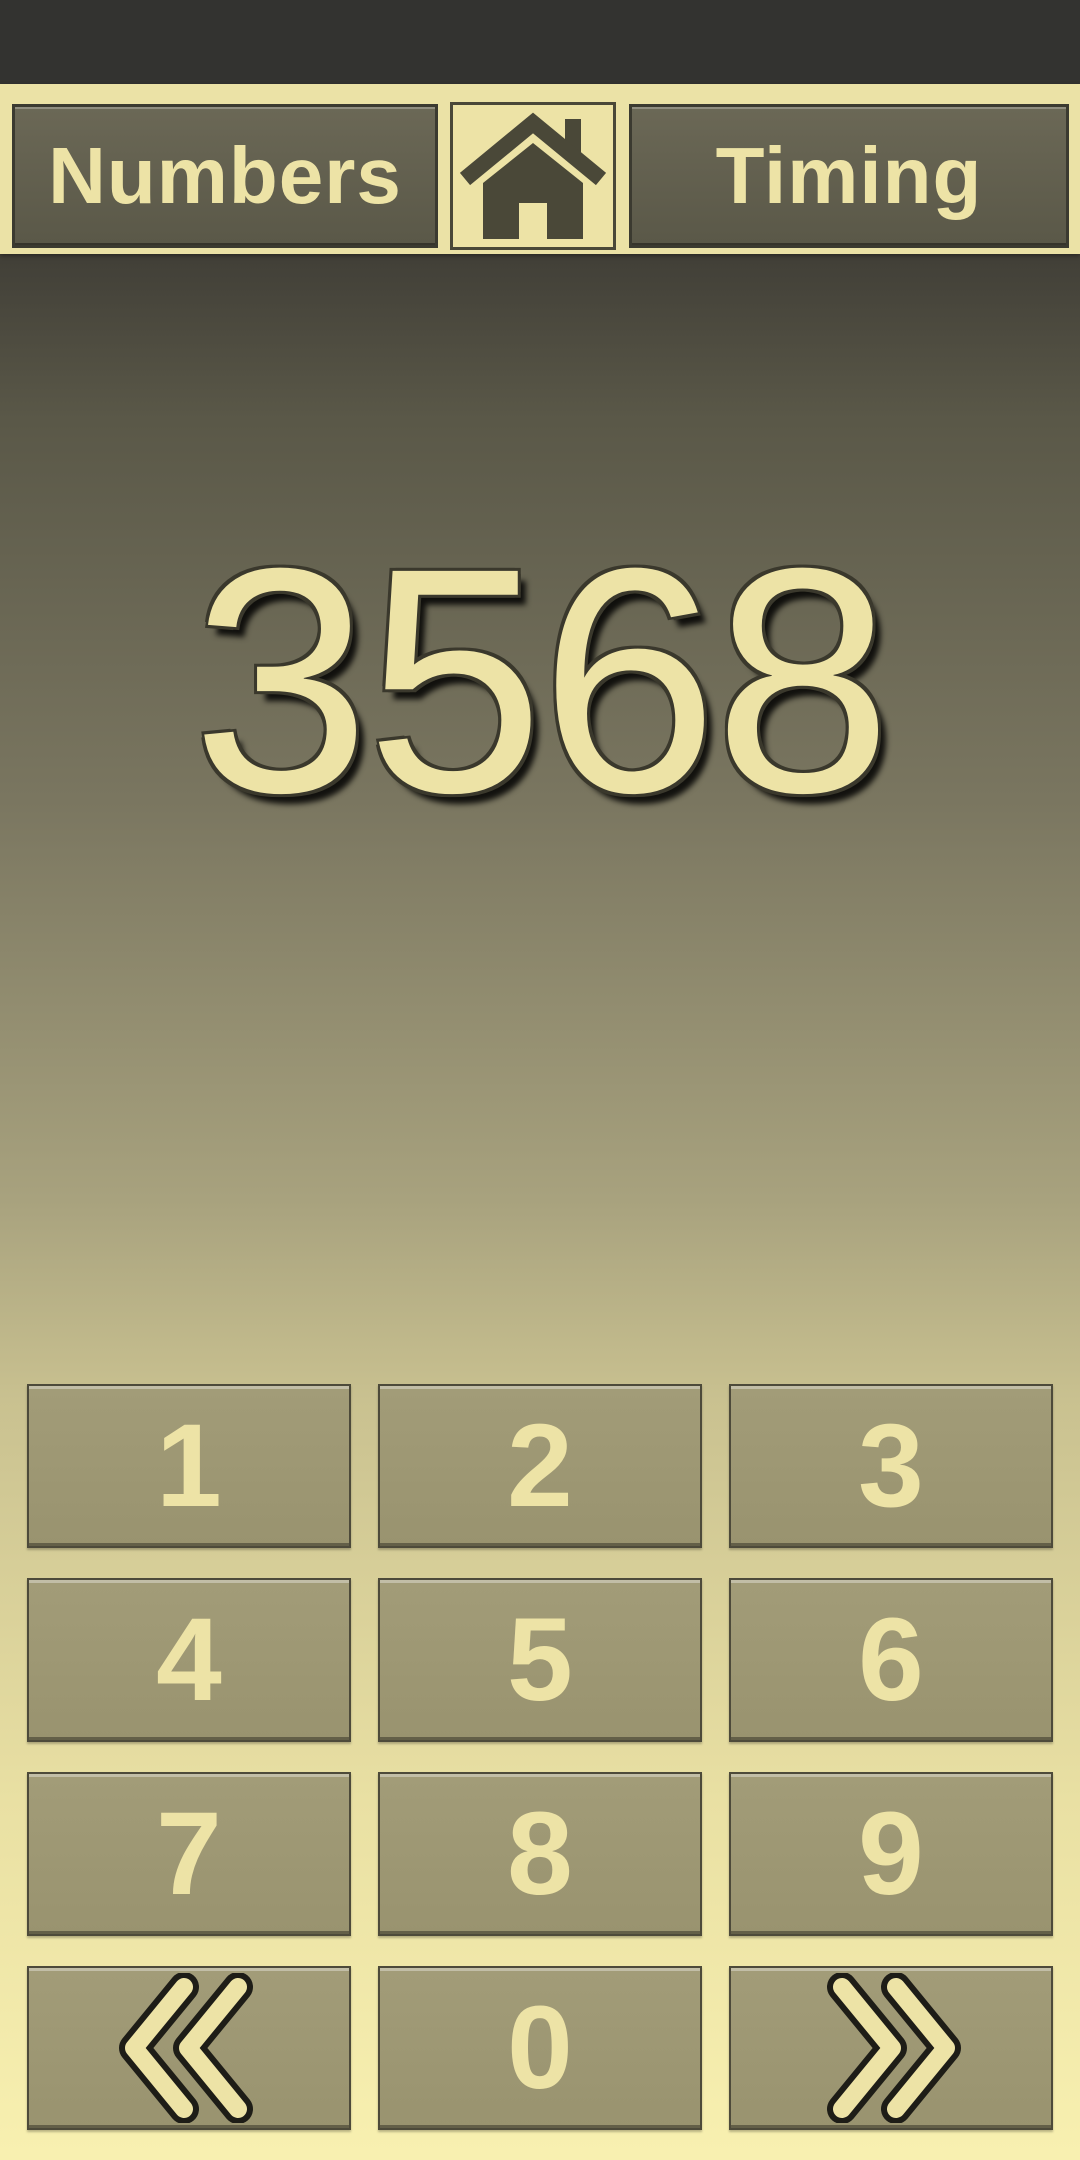 The width and height of the screenshot is (1080, 2160). What do you see at coordinates (542, 680) in the screenshot?
I see `current-number-display: 3568` at bounding box center [542, 680].